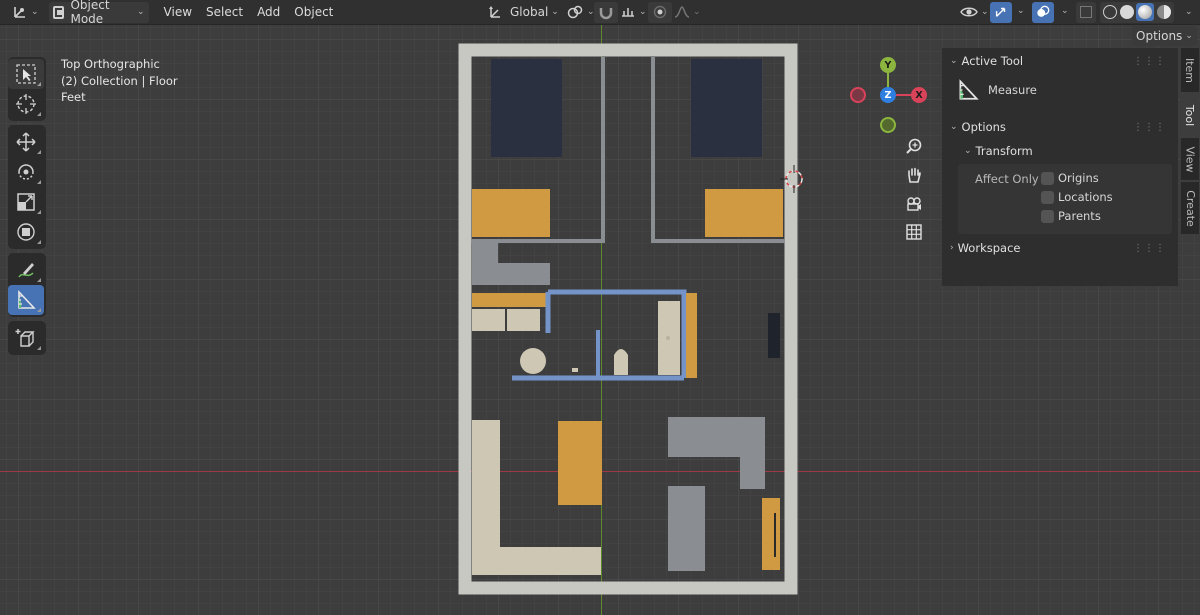  I want to click on workspace-title: Workspace, so click(989, 248).